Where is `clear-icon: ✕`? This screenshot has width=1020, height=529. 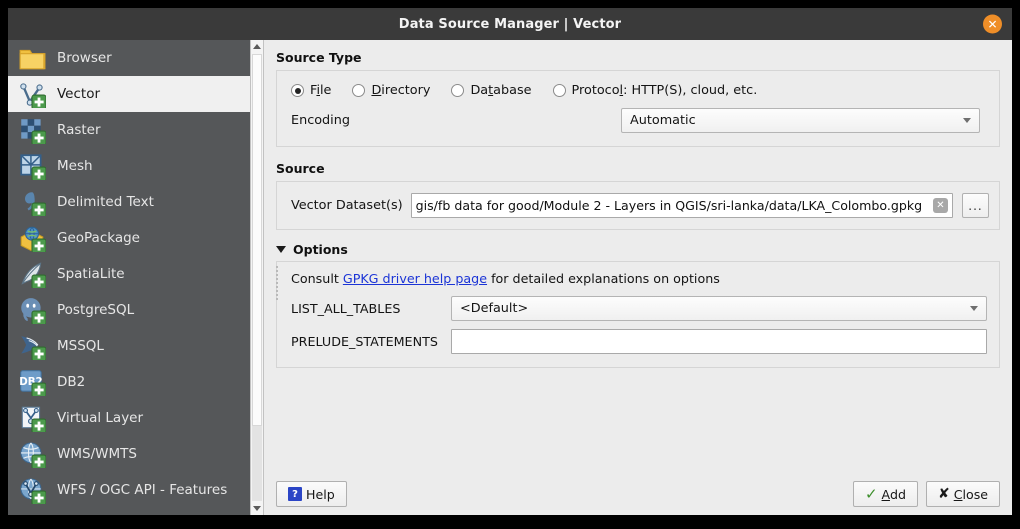 clear-icon: ✕ is located at coordinates (940, 205).